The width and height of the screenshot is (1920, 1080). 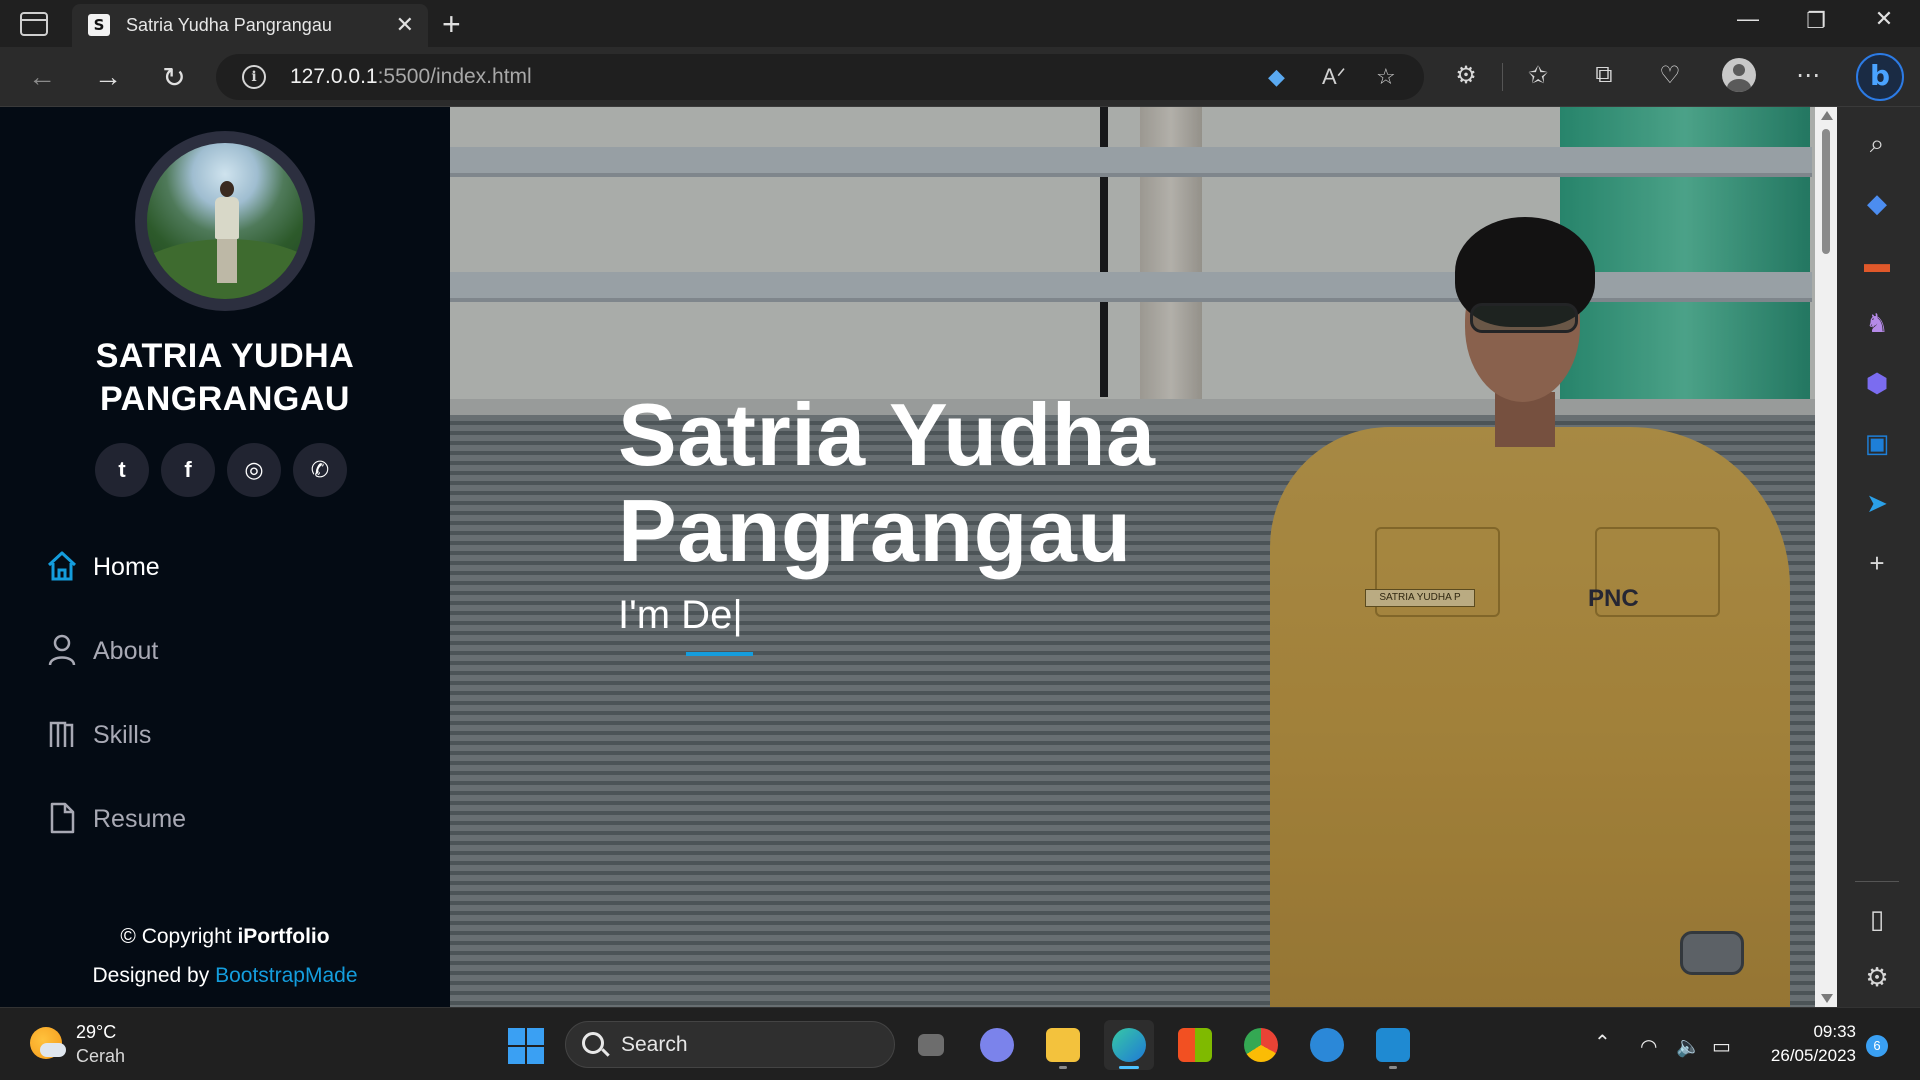 I want to click on clock-time: 09:33, so click(x=1828, y=1032).